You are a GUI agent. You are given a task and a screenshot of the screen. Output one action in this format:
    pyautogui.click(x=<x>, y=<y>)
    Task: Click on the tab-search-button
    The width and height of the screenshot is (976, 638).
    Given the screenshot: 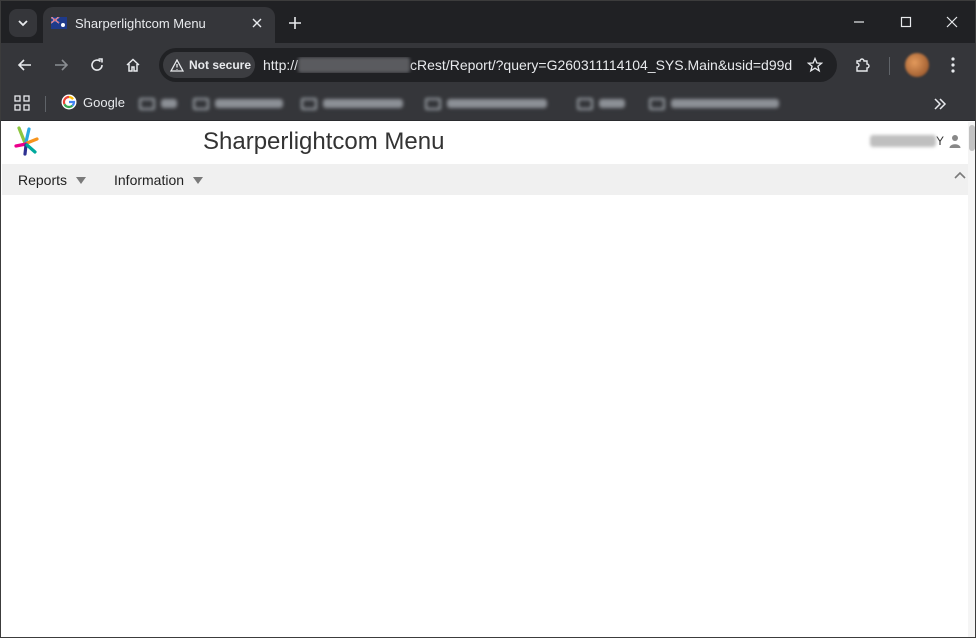 What is the action you would take?
    pyautogui.click(x=23, y=23)
    